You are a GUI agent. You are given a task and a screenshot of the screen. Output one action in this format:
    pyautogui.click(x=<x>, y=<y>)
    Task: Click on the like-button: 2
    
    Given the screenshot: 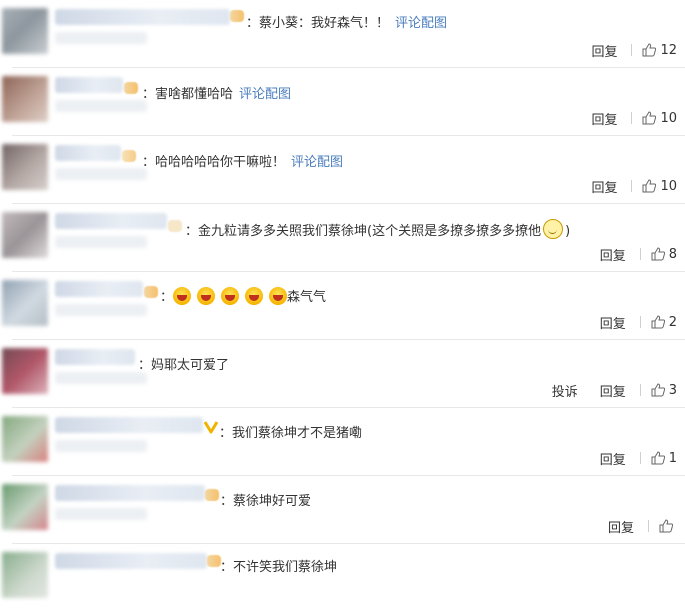 What is the action you would take?
    pyautogui.click(x=658, y=322)
    